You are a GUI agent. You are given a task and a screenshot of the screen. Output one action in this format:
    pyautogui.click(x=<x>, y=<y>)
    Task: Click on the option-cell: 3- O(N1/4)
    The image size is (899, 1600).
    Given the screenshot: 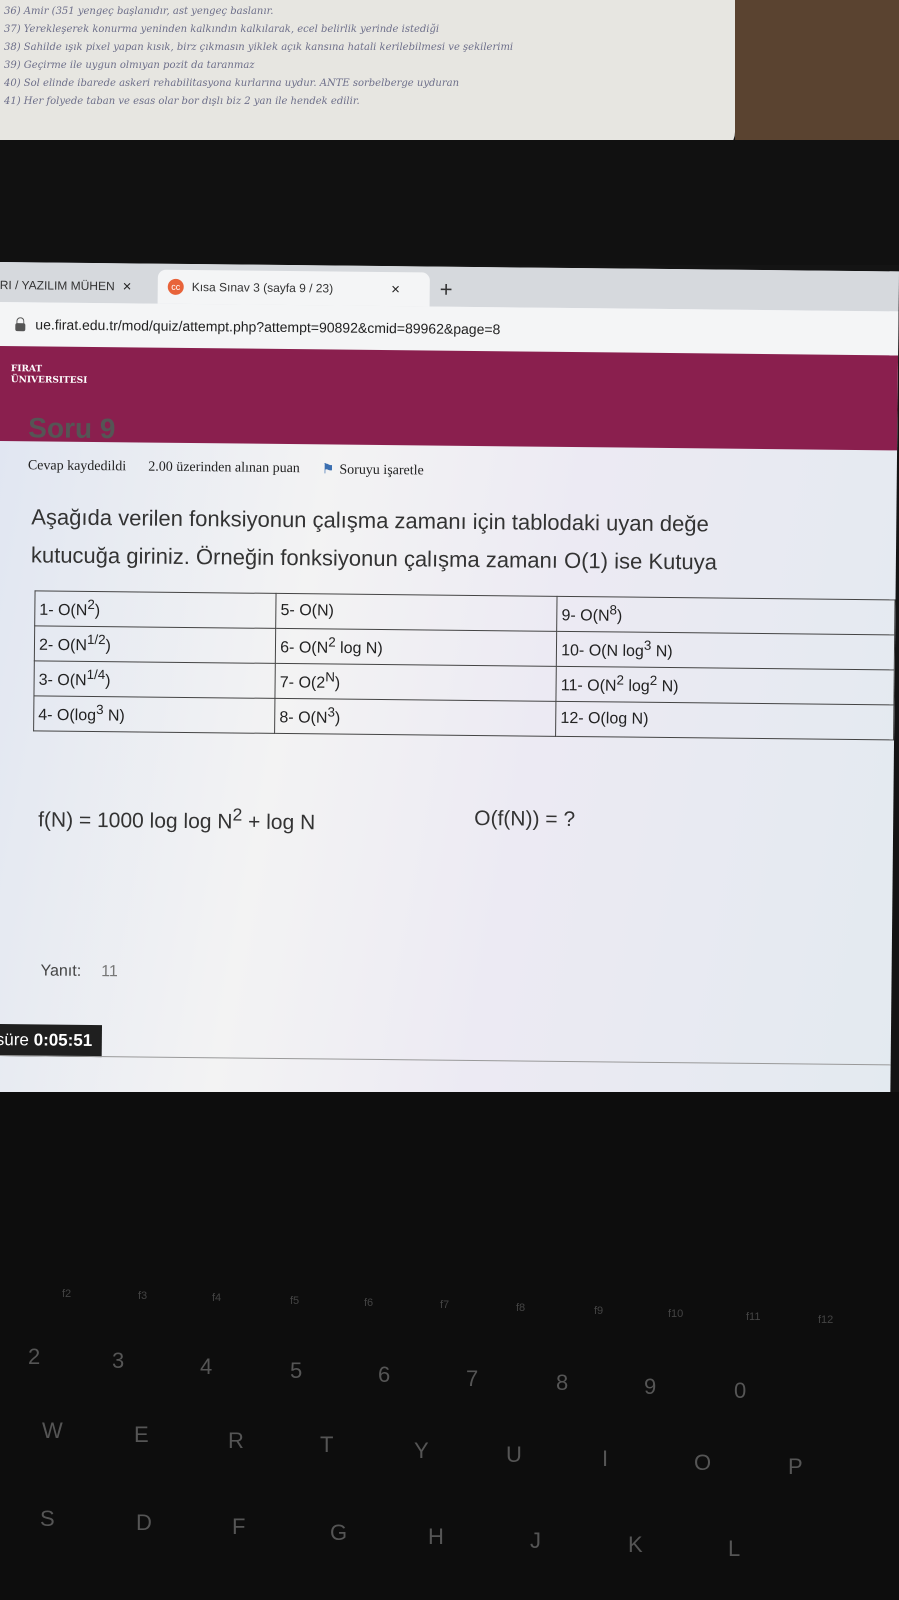 What is the action you would take?
    pyautogui.click(x=154, y=679)
    